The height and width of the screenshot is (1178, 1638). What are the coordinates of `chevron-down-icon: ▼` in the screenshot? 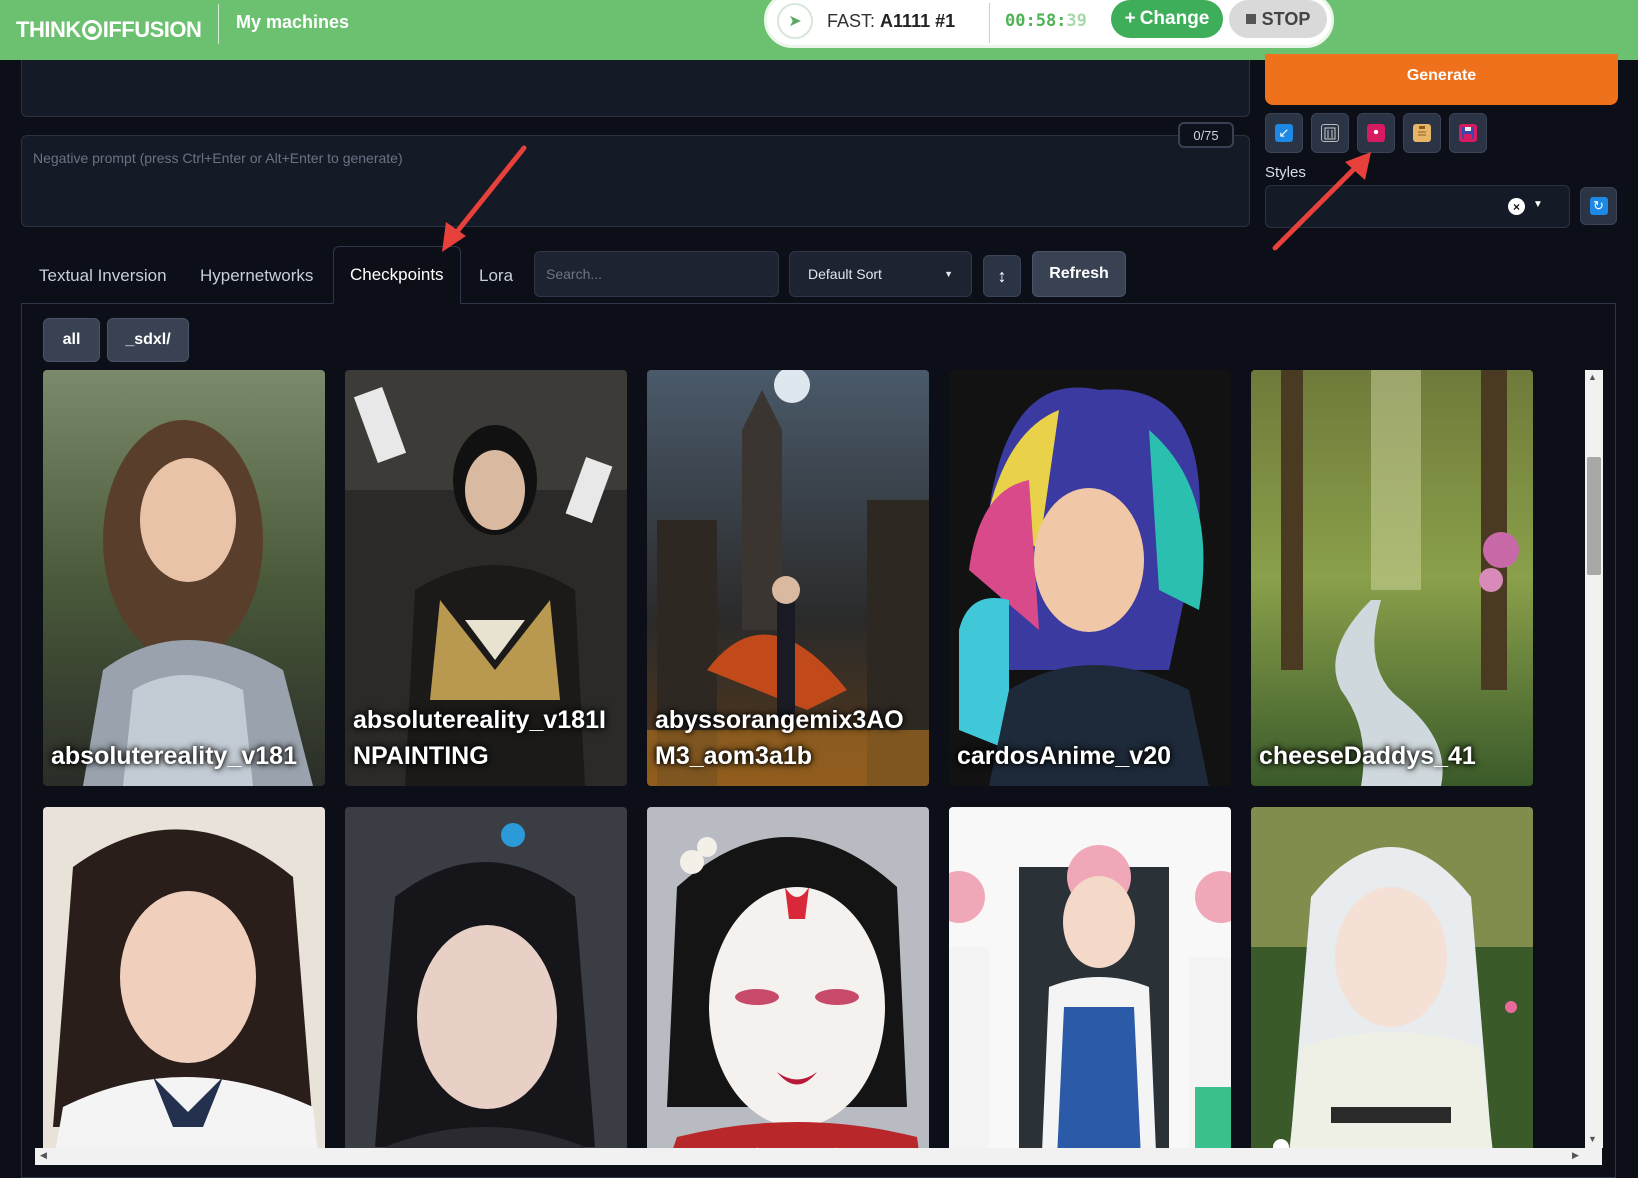 It's located at (1538, 204).